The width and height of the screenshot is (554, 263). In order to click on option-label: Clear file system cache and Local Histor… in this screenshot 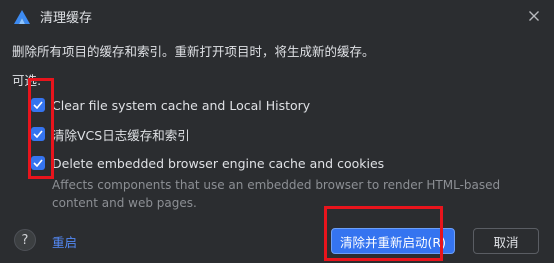, I will do `click(181, 105)`.